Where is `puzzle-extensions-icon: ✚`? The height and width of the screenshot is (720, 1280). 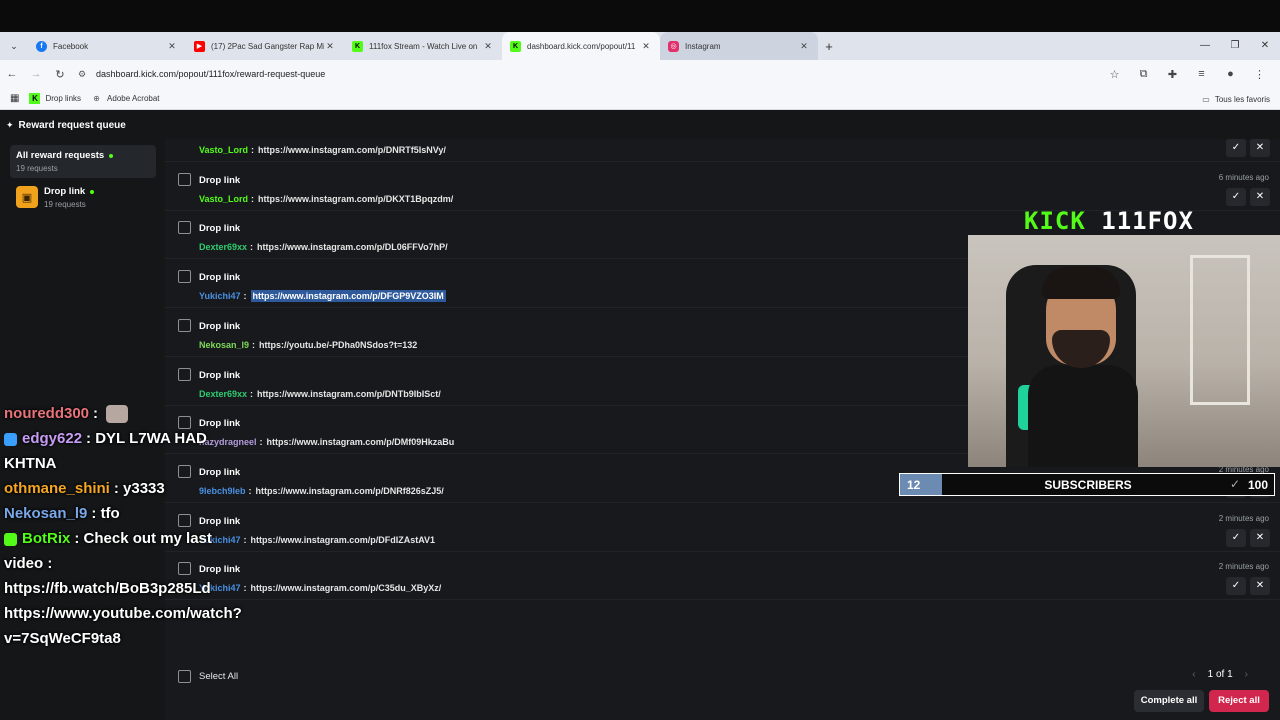 puzzle-extensions-icon: ✚ is located at coordinates (1172, 74).